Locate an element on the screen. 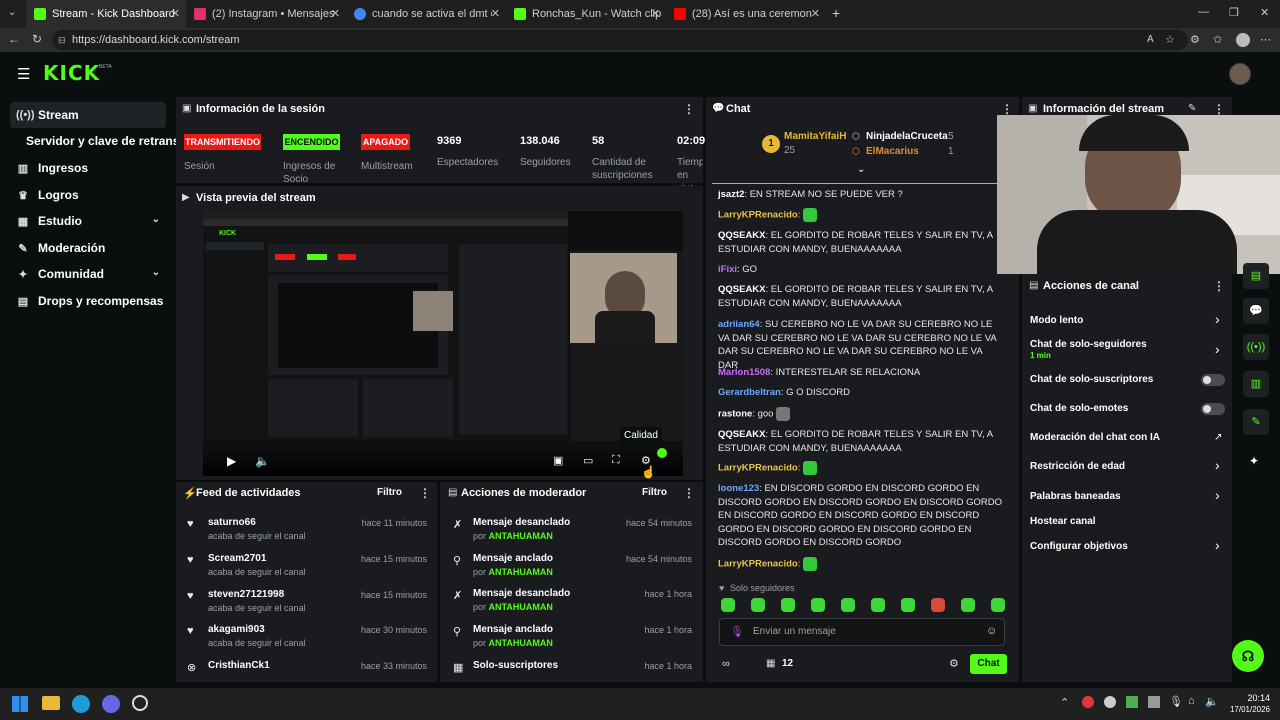 This screenshot has height=720, width=1280. volume-tray-icon: 🔈 is located at coordinates (1212, 701).